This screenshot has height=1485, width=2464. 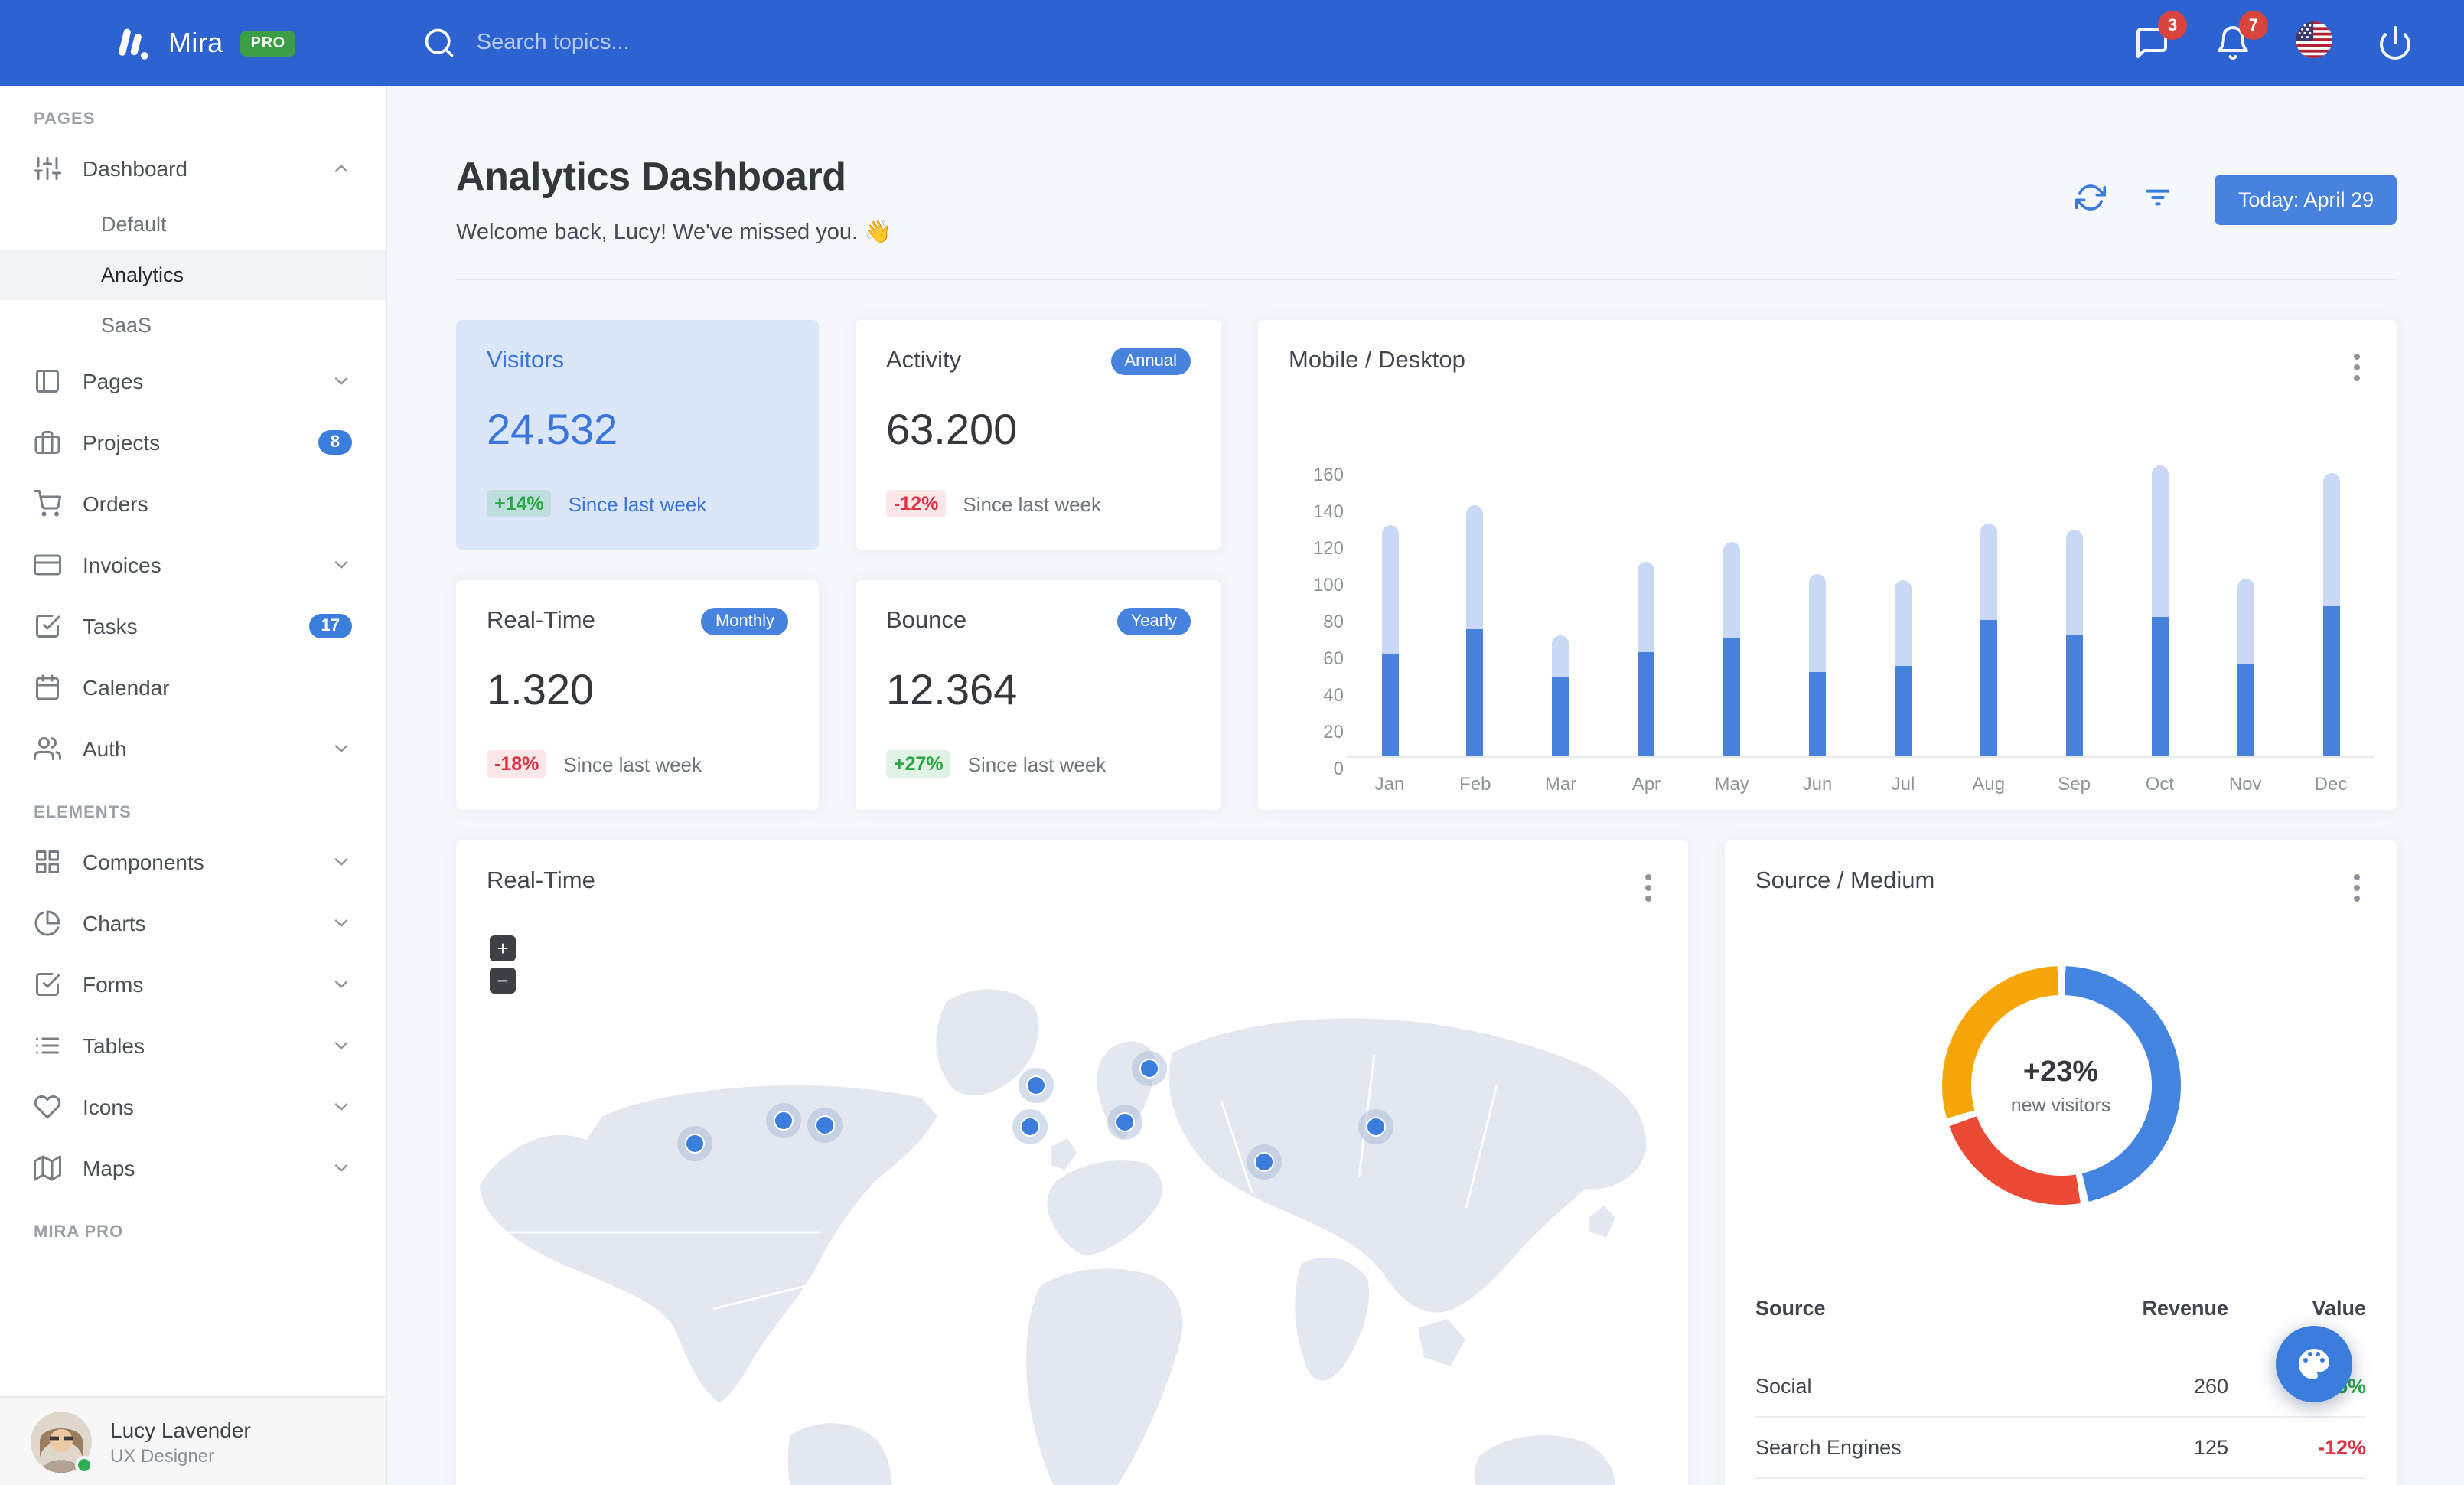 What do you see at coordinates (1817, 713) in the screenshot?
I see `bar-jun-mobile` at bounding box center [1817, 713].